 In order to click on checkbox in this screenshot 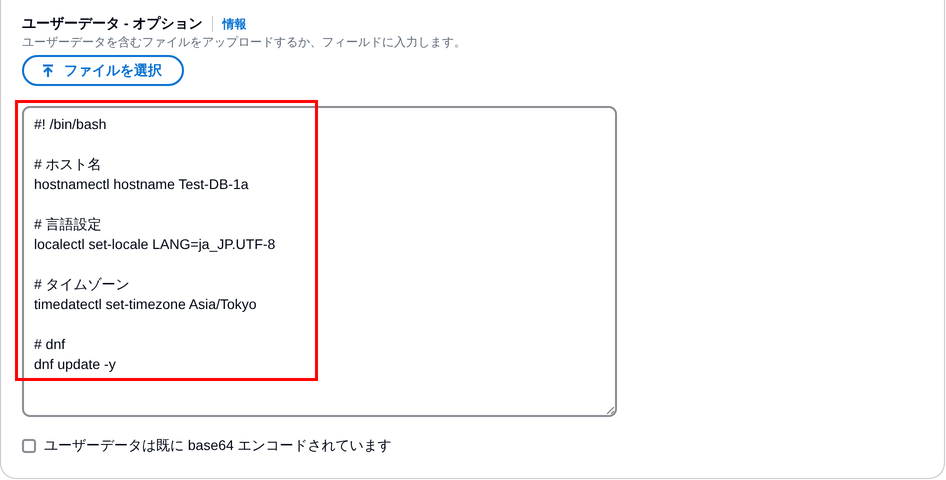, I will do `click(29, 446)`.